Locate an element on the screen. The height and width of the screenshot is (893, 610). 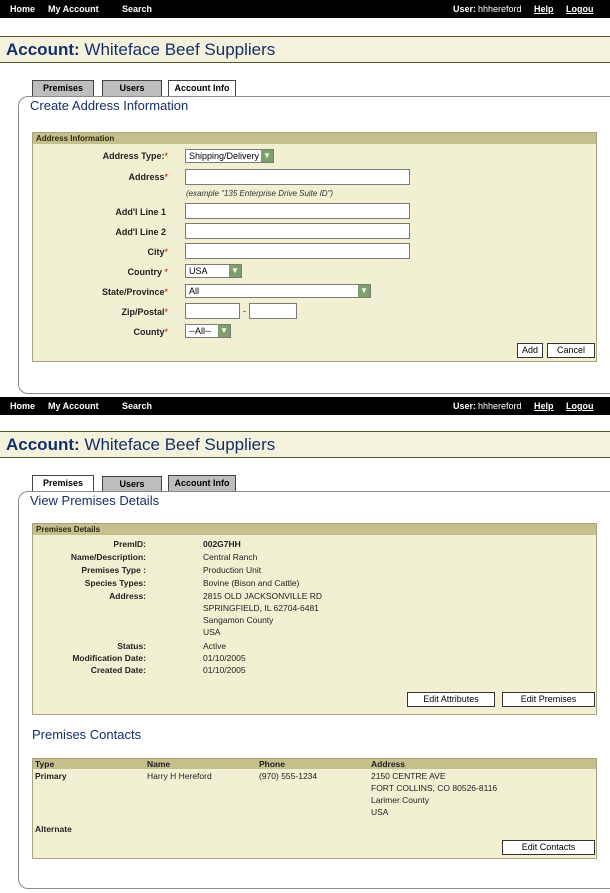
county-label: County* is located at coordinates (150, 332).